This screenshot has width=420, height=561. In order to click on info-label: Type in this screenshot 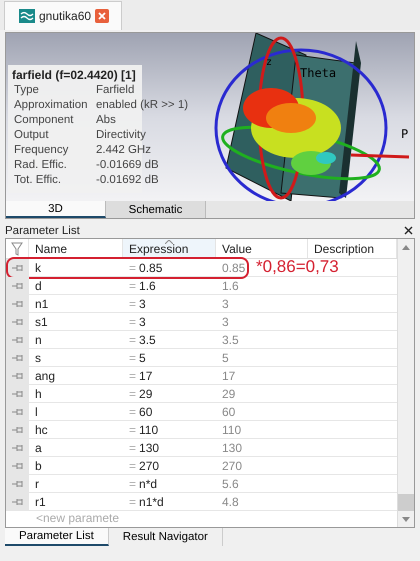, I will do `click(26, 90)`.